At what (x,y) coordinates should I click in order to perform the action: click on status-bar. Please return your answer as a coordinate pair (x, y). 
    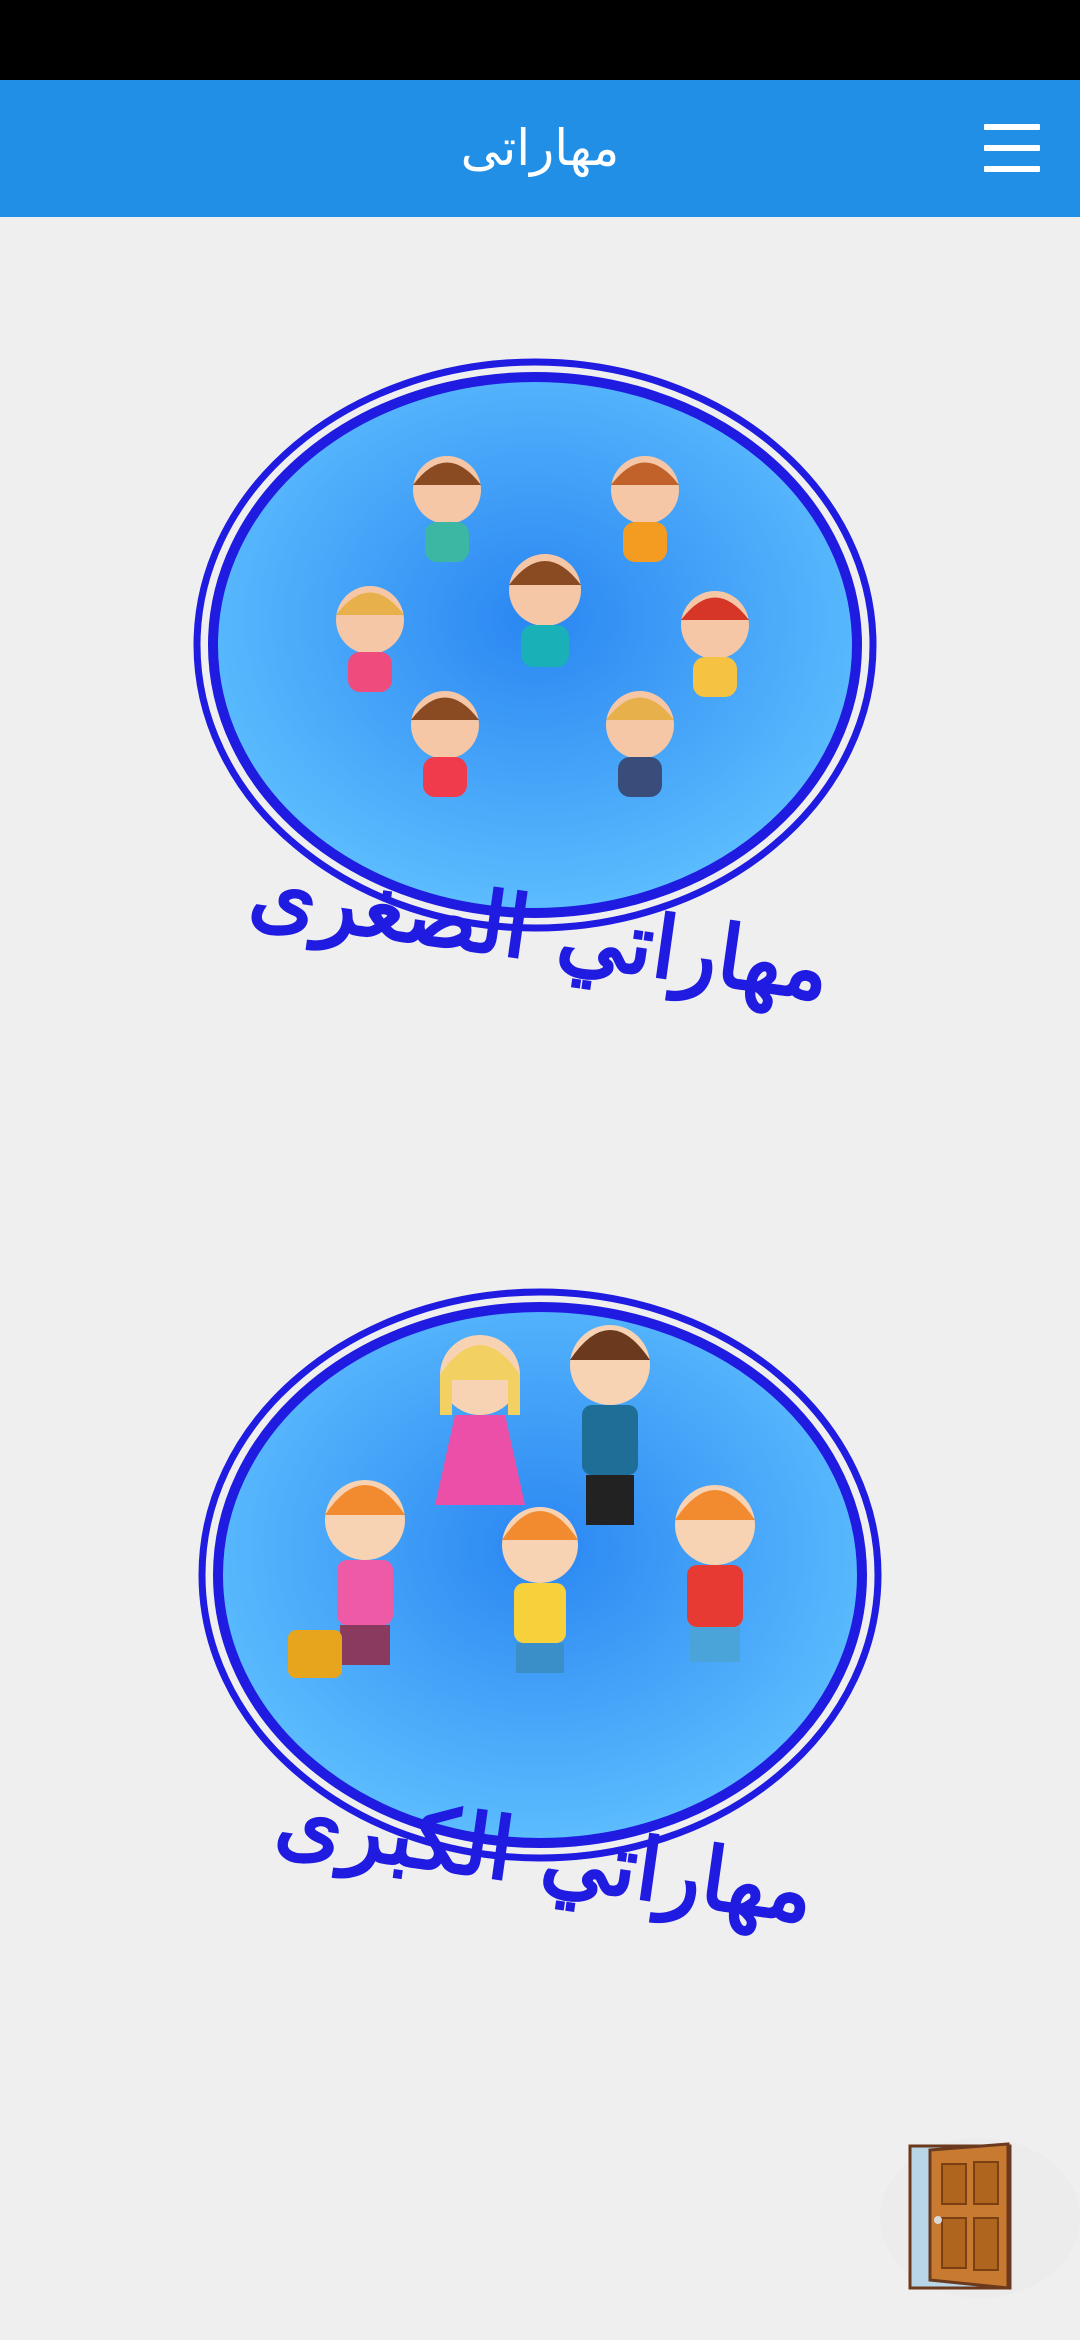
    Looking at the image, I should click on (540, 40).